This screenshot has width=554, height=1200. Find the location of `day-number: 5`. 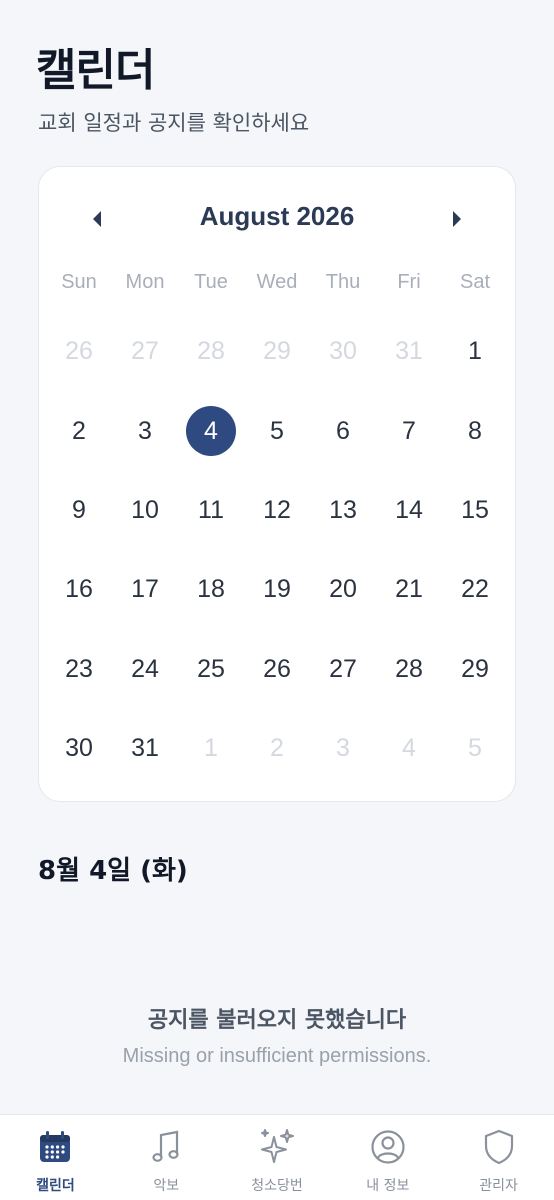

day-number: 5 is located at coordinates (277, 430).